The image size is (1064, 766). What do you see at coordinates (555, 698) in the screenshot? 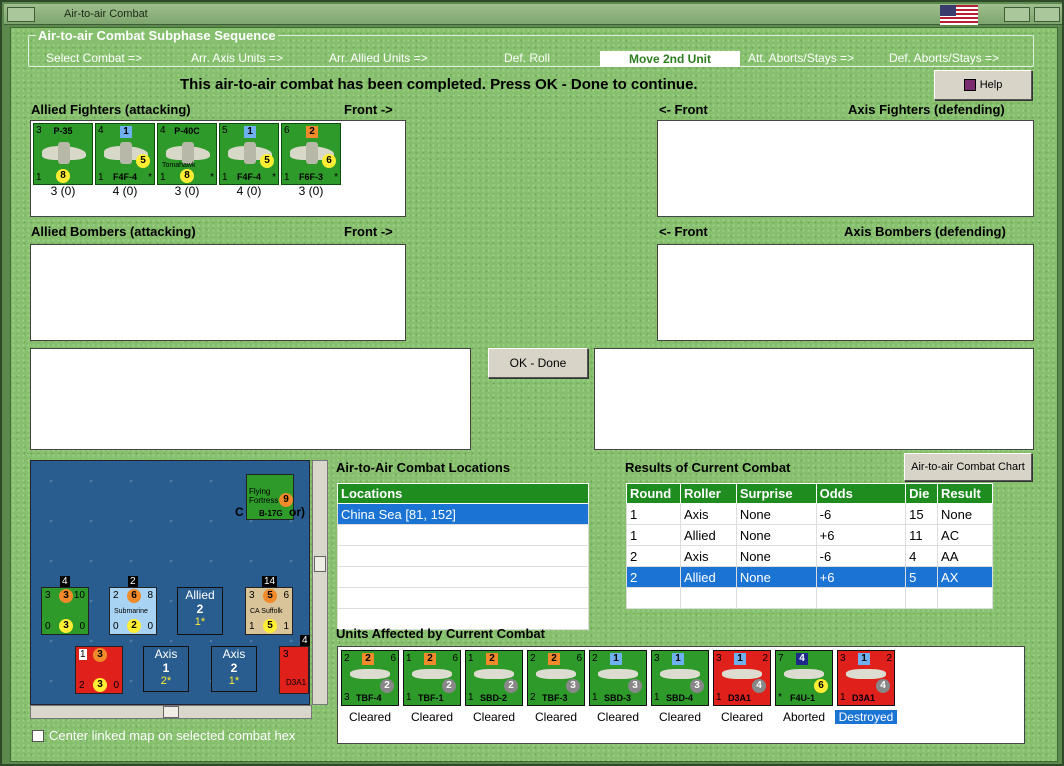
I see `affected-name: TBF-3` at bounding box center [555, 698].